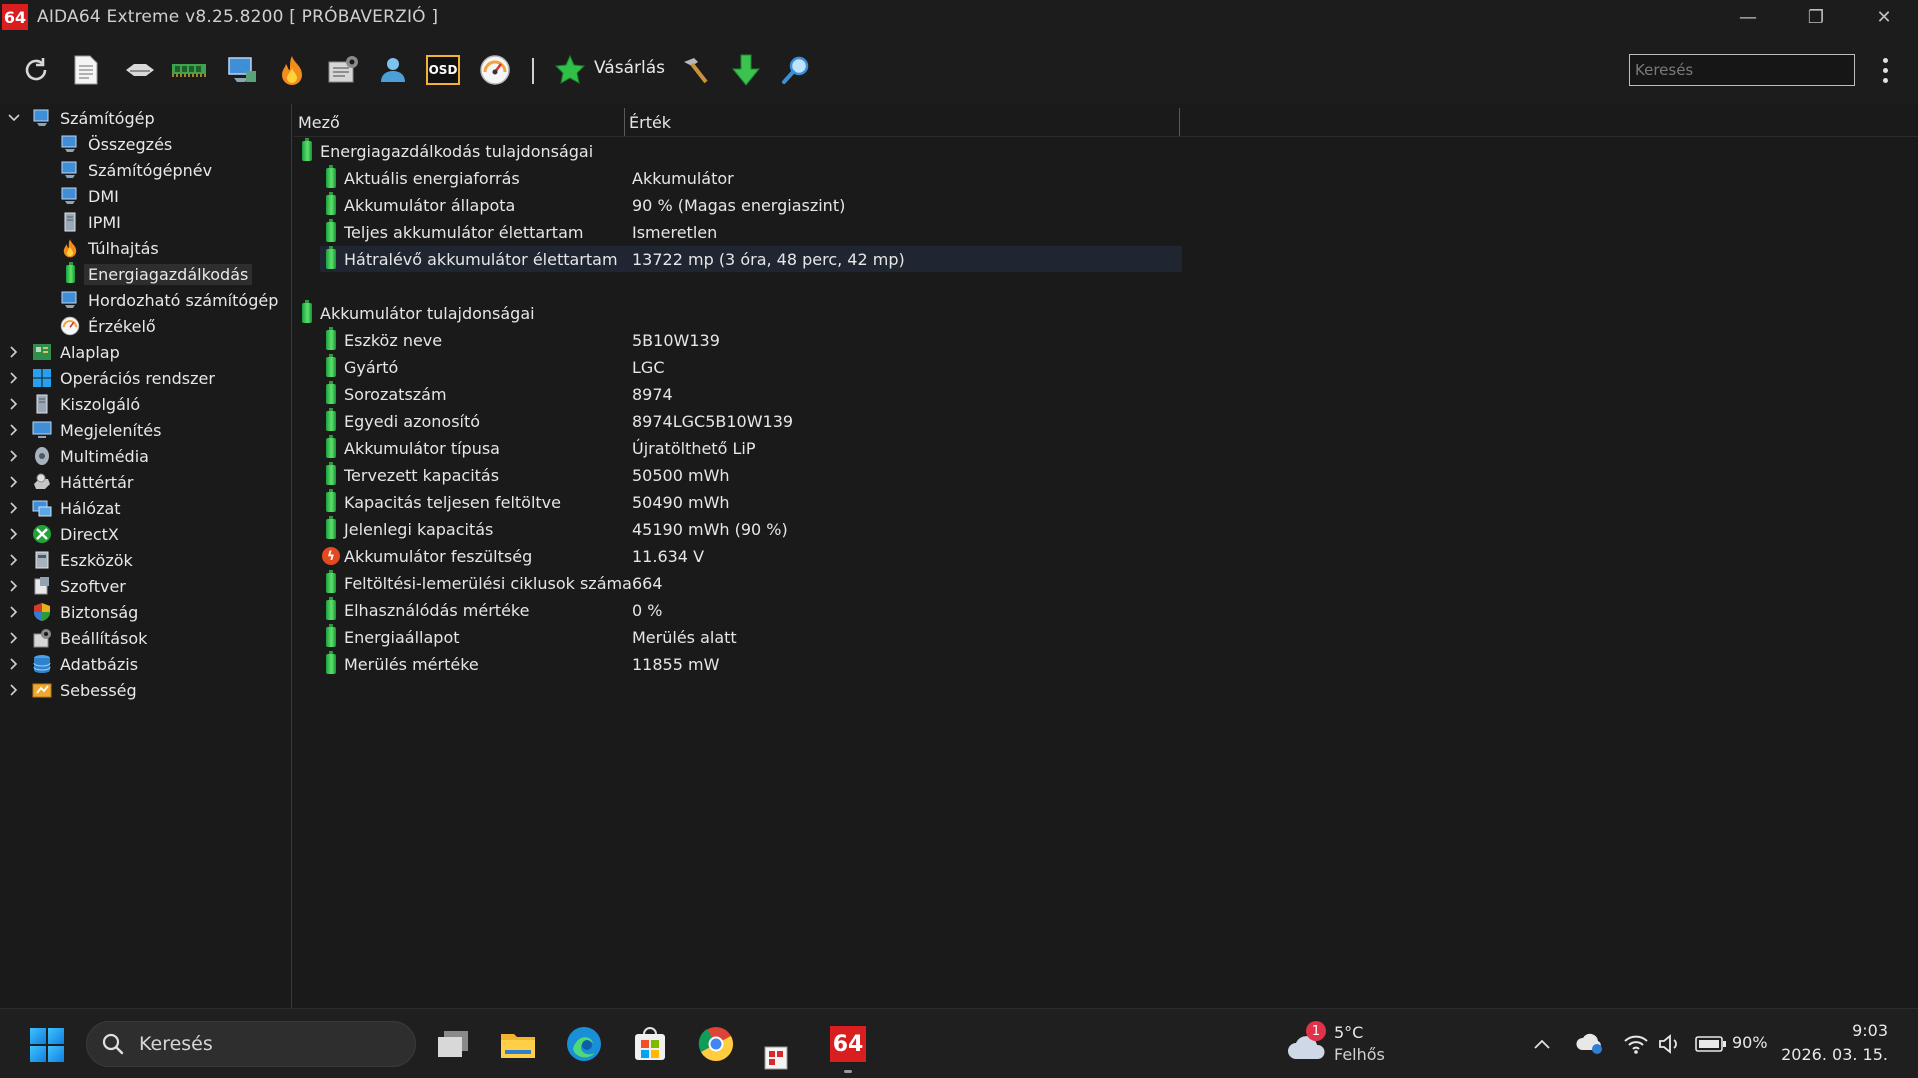  Describe the element at coordinates (292, 70) in the screenshot. I see `flame-icon` at that location.